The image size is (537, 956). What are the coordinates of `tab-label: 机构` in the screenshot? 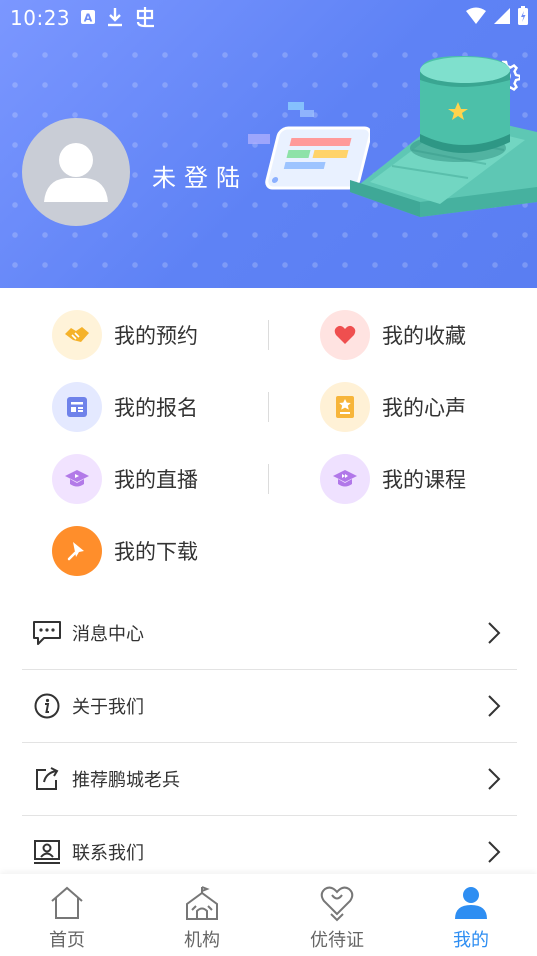 It's located at (202, 940).